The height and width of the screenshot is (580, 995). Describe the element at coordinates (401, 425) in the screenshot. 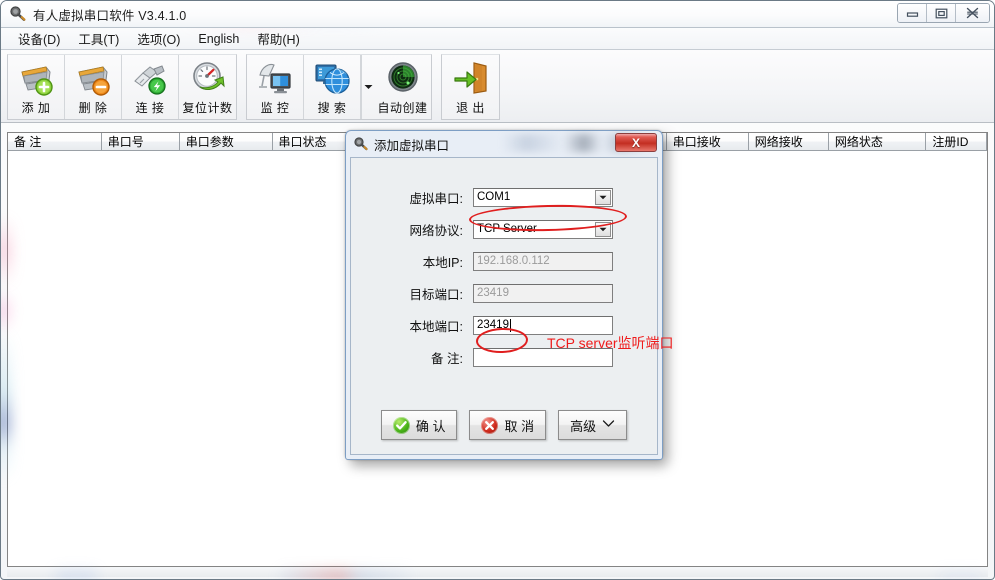

I see `green-check-icon` at that location.